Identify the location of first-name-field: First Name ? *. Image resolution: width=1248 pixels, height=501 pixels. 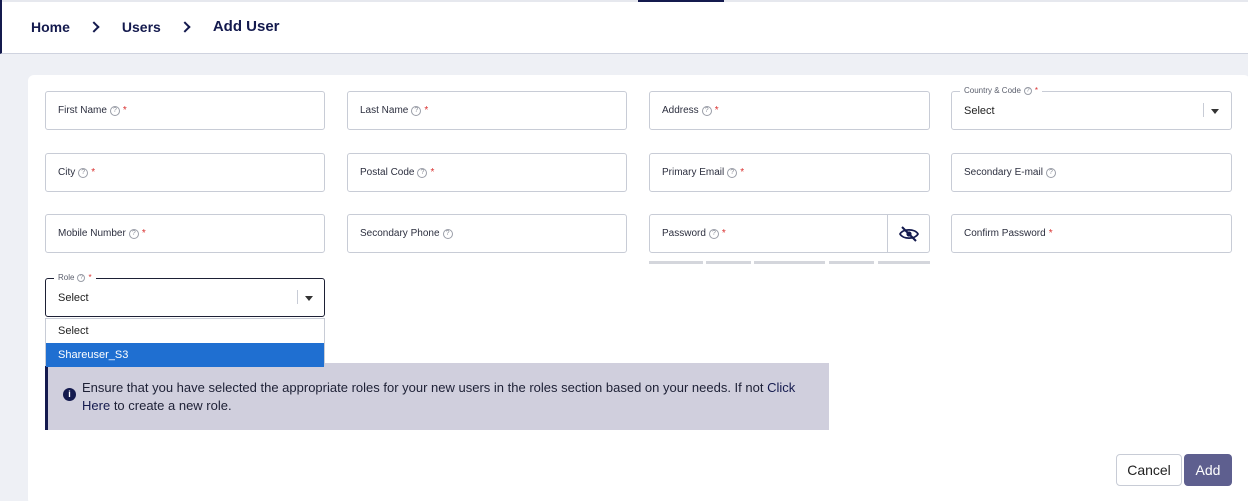
(185, 110).